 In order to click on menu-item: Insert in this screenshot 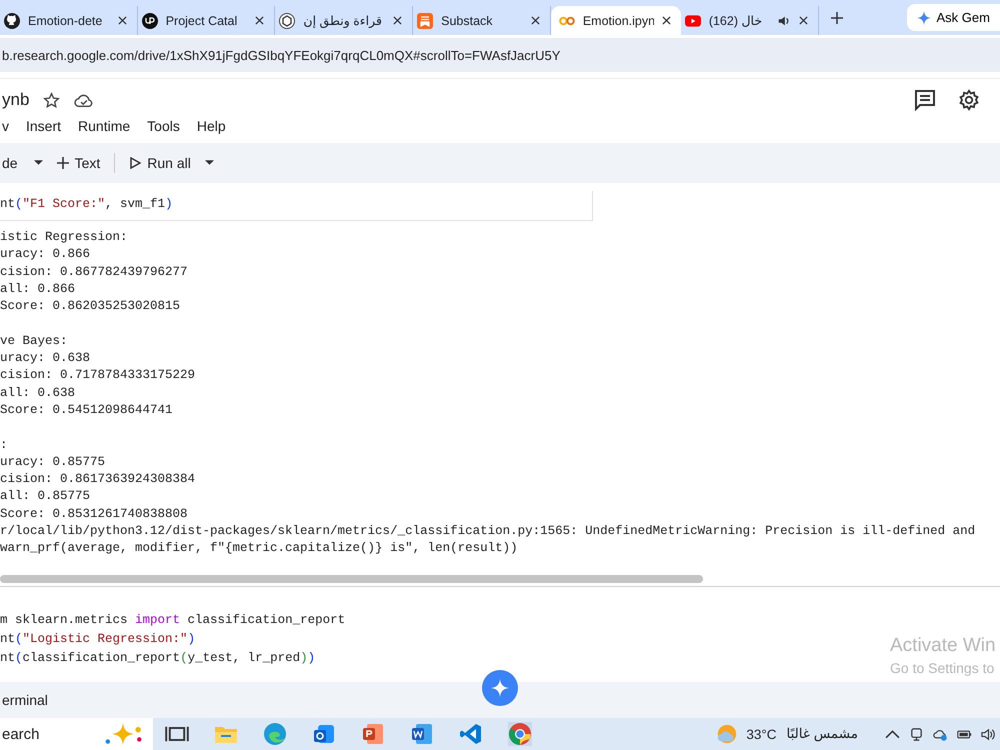, I will do `click(44, 126)`.